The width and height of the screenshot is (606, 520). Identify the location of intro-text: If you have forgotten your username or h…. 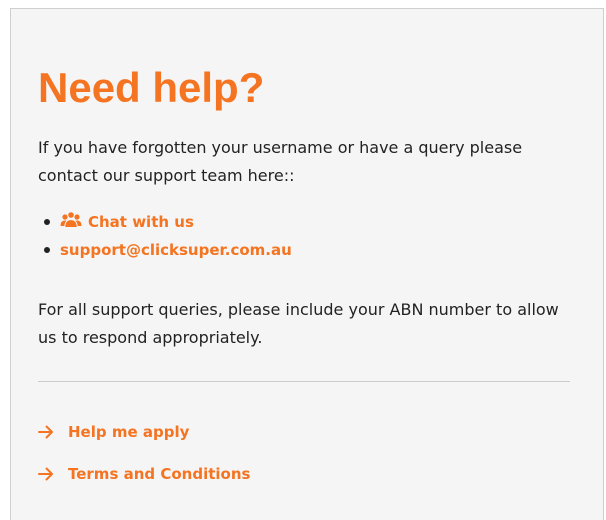
(280, 161).